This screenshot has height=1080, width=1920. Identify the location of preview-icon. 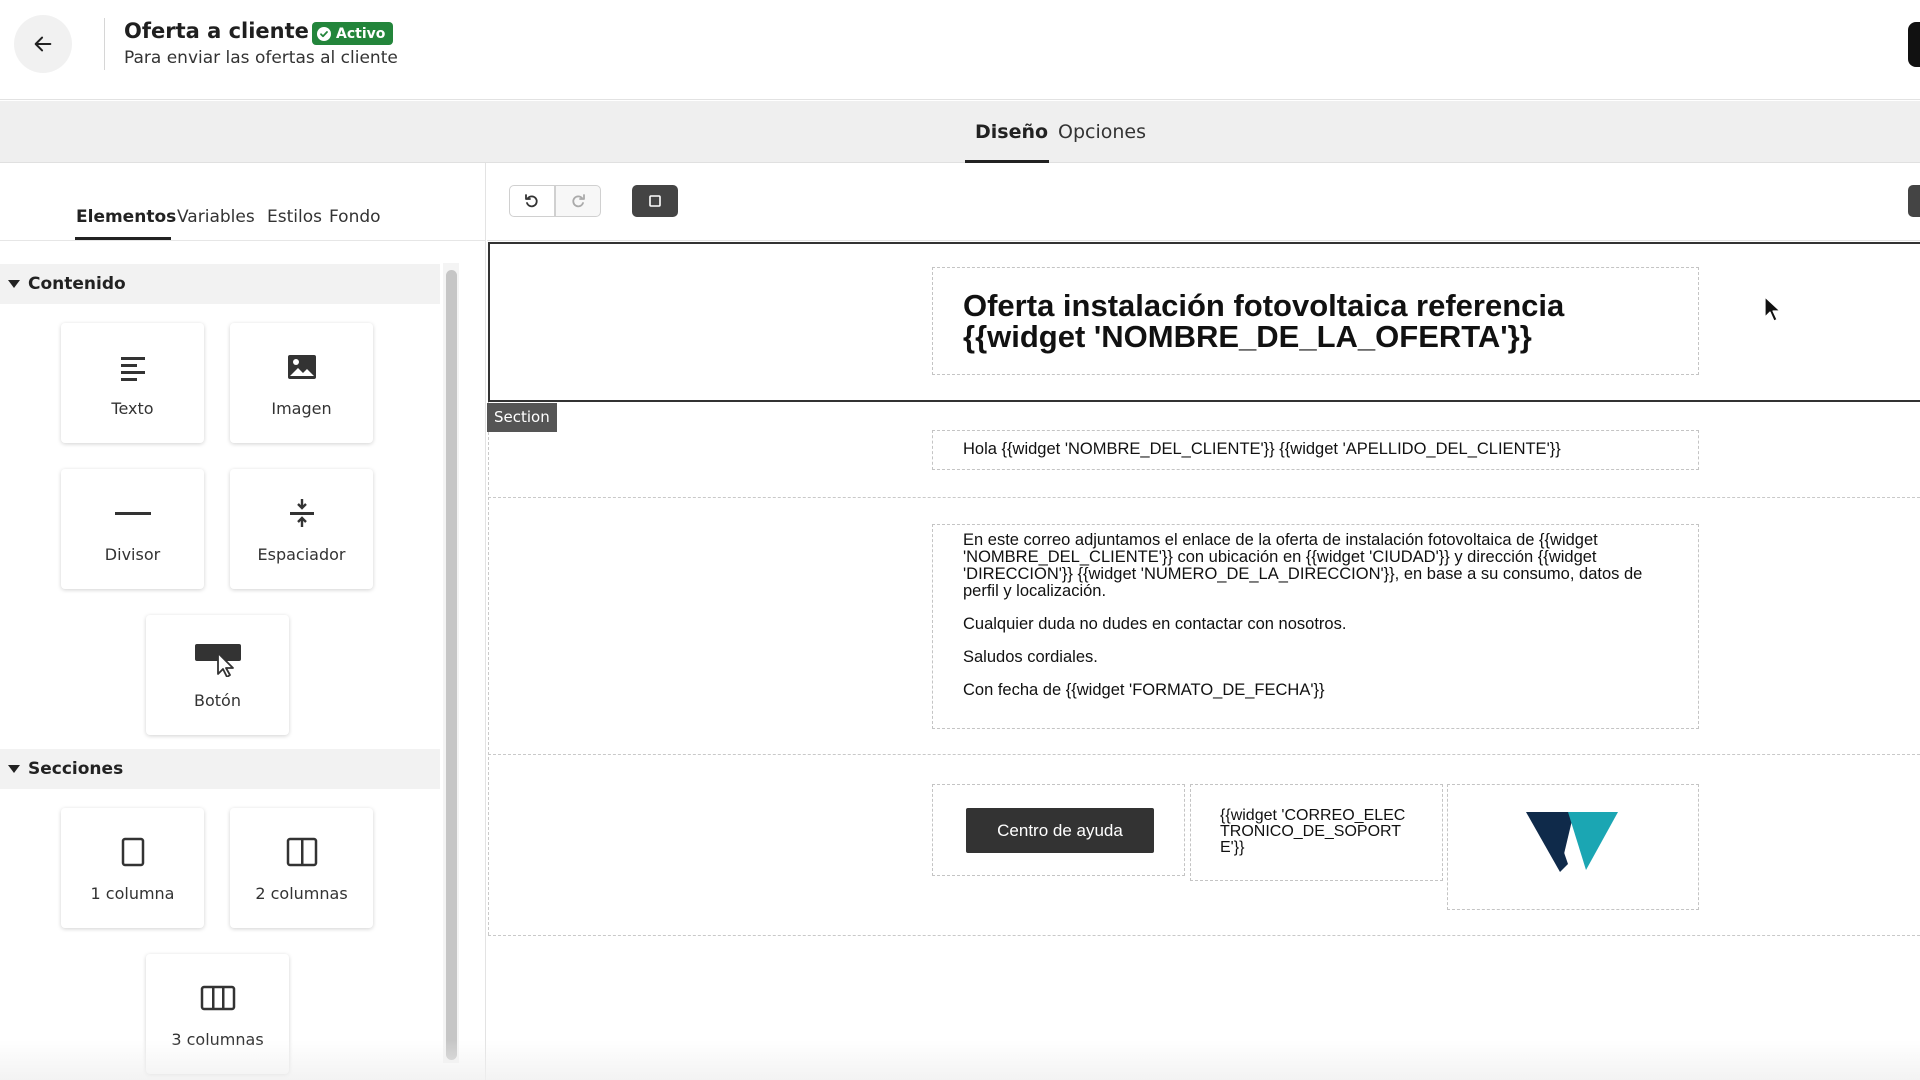
(655, 201).